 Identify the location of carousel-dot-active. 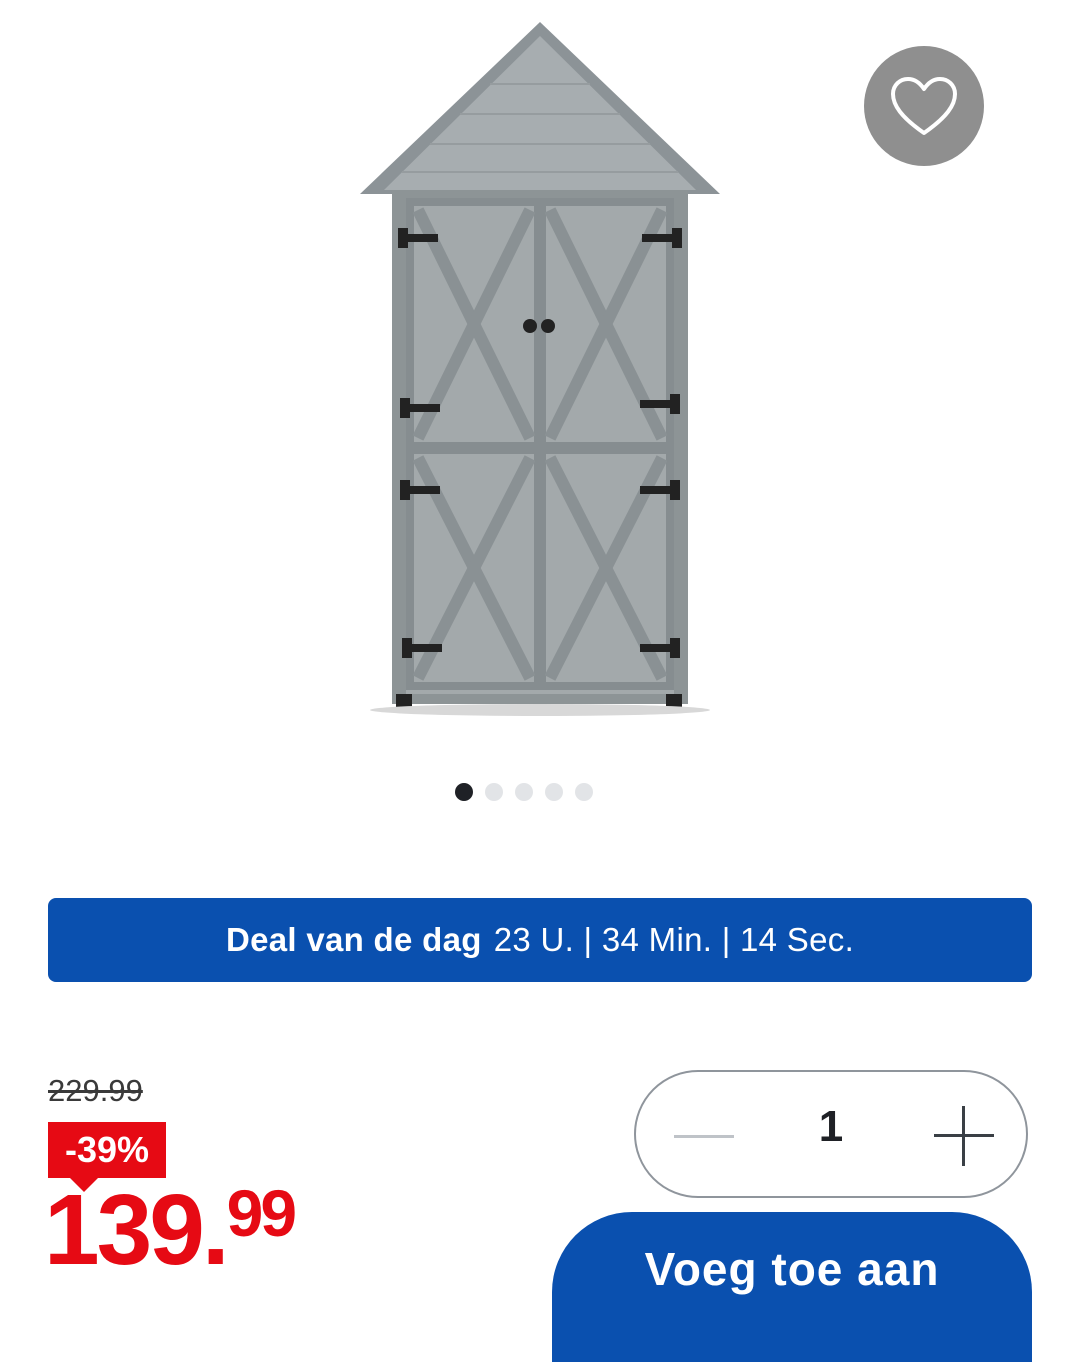
(464, 792).